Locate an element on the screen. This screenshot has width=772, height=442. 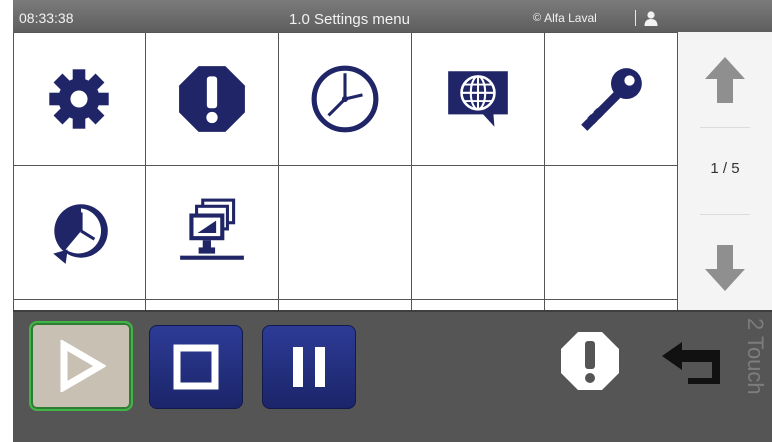
page-navigator: 1 / 5 is located at coordinates (725, 171).